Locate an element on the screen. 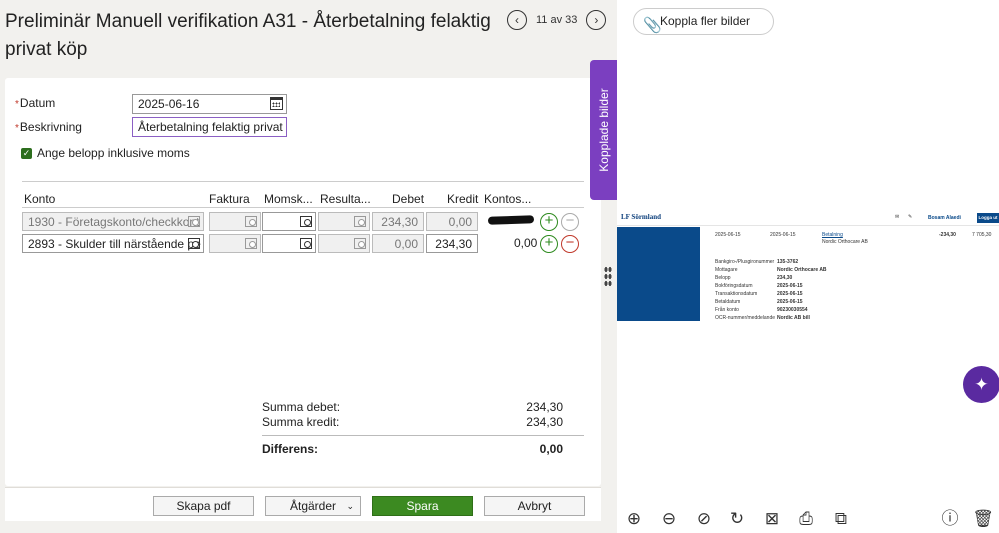 The image size is (999, 533). description-field: Återbetalning felaktig privat kö is located at coordinates (209, 127).